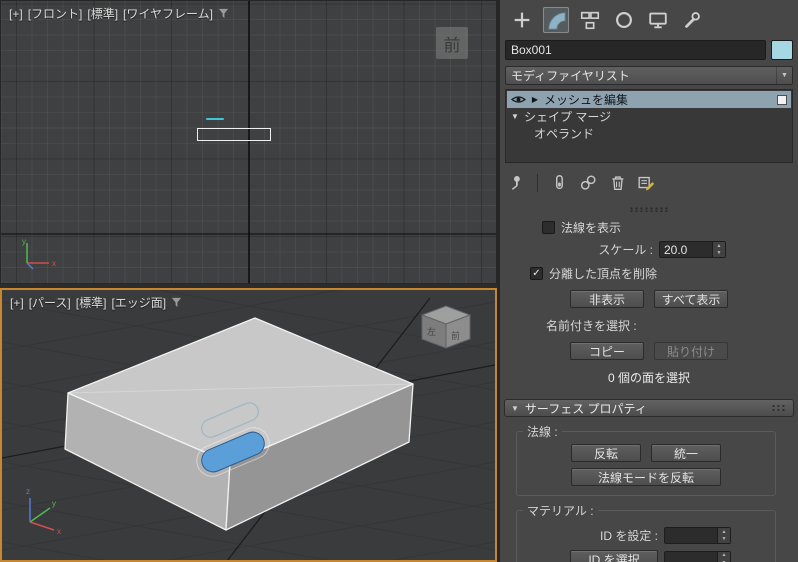 Image resolution: width=798 pixels, height=562 pixels. What do you see at coordinates (119, 13) in the screenshot?
I see `viewport-menu-front: [+] [フロント] [標準] [ワイヤフレーム]` at bounding box center [119, 13].